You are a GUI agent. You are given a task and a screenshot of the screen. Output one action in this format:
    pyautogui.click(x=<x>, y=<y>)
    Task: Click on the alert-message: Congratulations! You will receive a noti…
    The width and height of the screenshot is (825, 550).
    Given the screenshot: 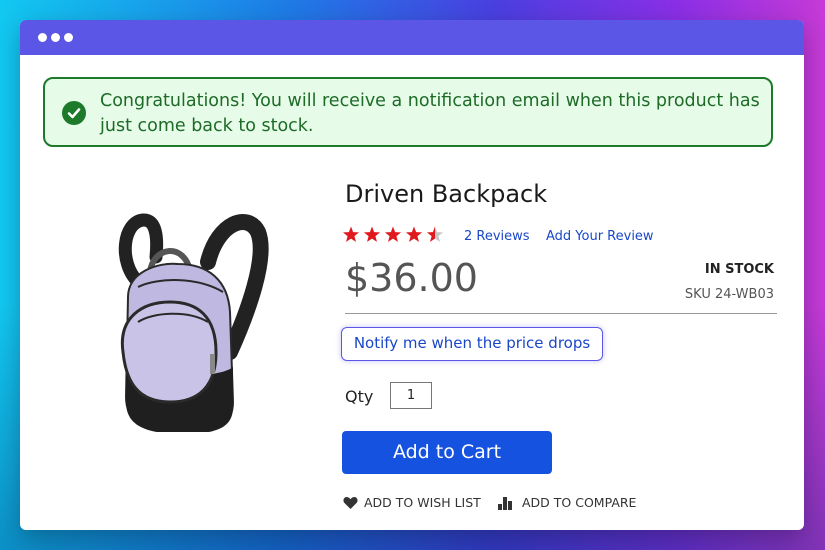 What is the action you would take?
    pyautogui.click(x=430, y=113)
    